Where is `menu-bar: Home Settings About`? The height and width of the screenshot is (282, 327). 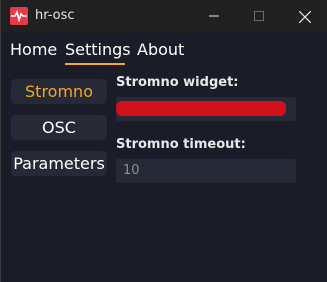
menu-bar: Home Settings About is located at coordinates (164, 50).